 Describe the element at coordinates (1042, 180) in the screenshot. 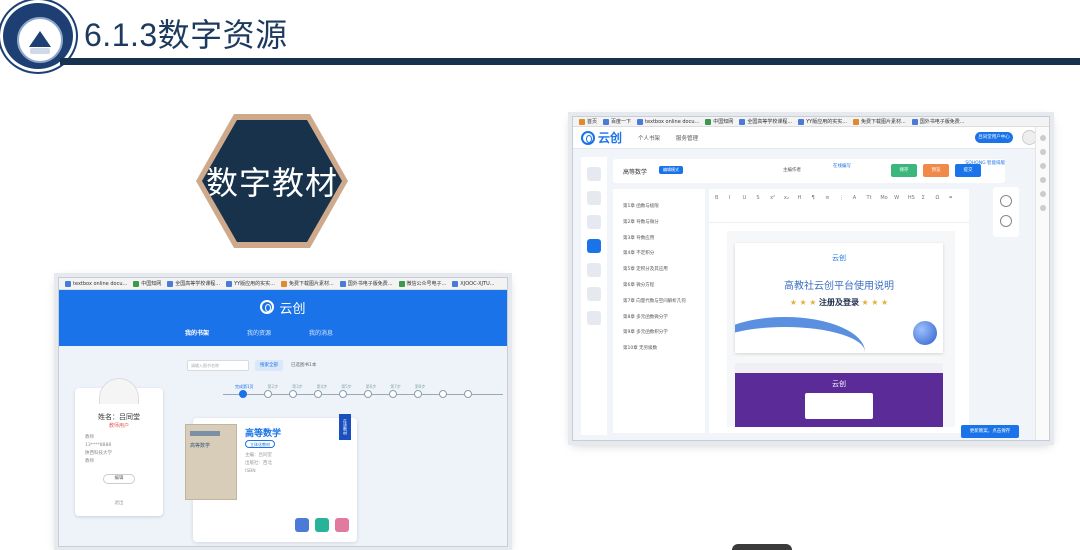

I see `games-icon` at that location.